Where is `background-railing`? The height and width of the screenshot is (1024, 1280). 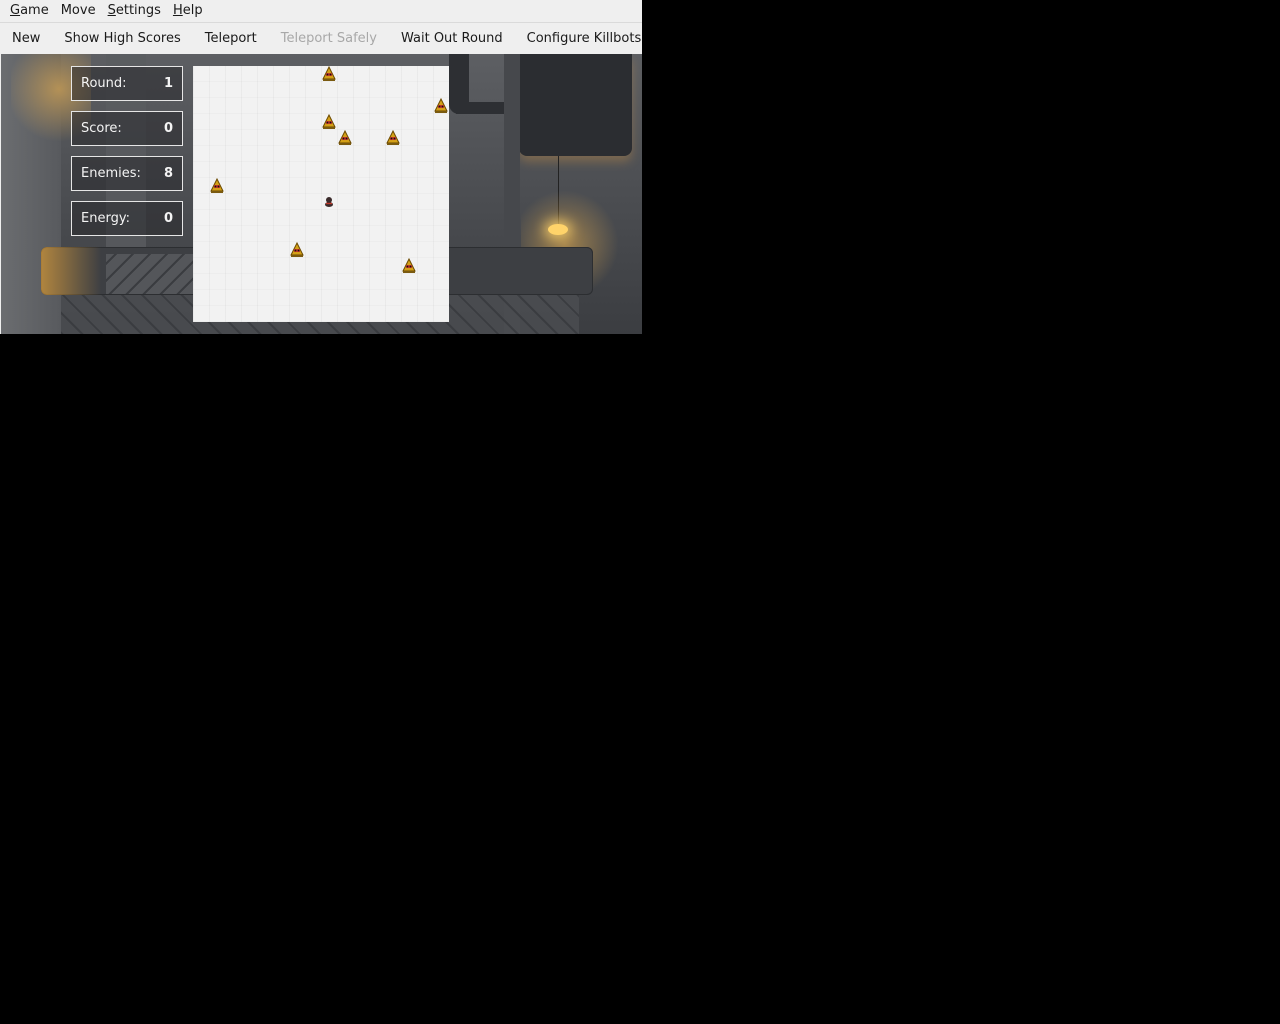 background-railing is located at coordinates (151, 274).